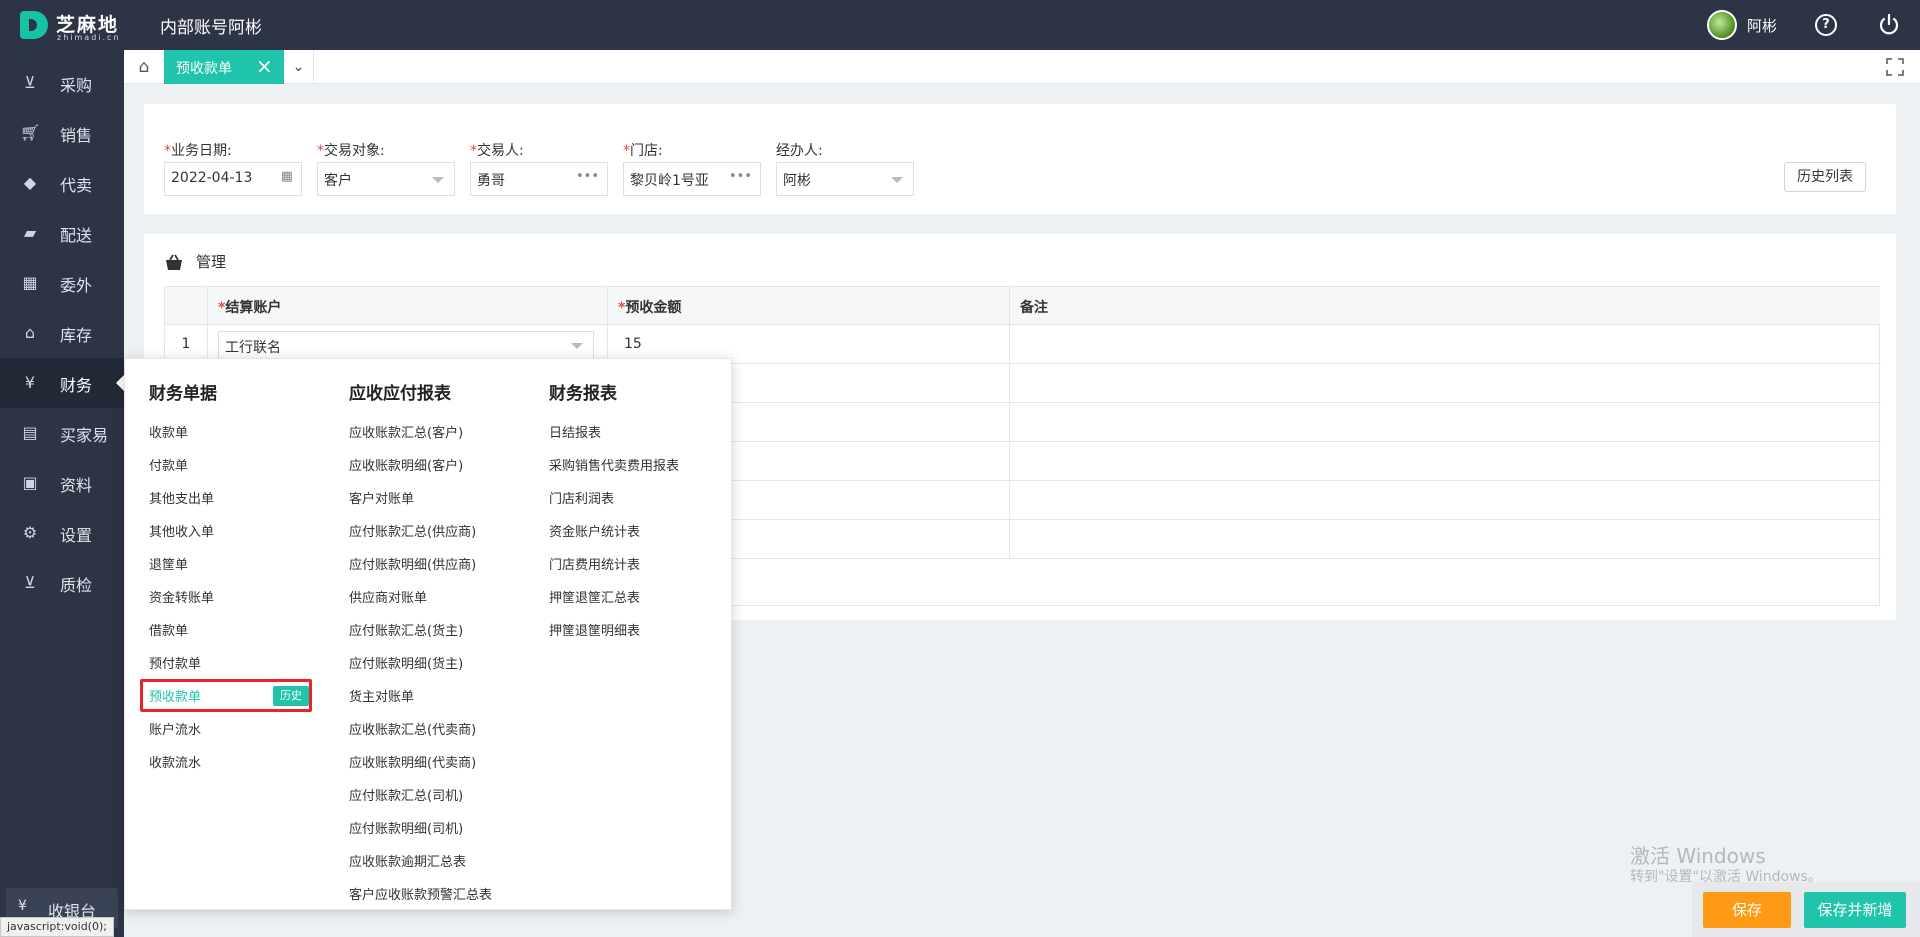 The image size is (1920, 937). I want to click on menu-item: 应收账款逾期汇总表, so click(407, 860).